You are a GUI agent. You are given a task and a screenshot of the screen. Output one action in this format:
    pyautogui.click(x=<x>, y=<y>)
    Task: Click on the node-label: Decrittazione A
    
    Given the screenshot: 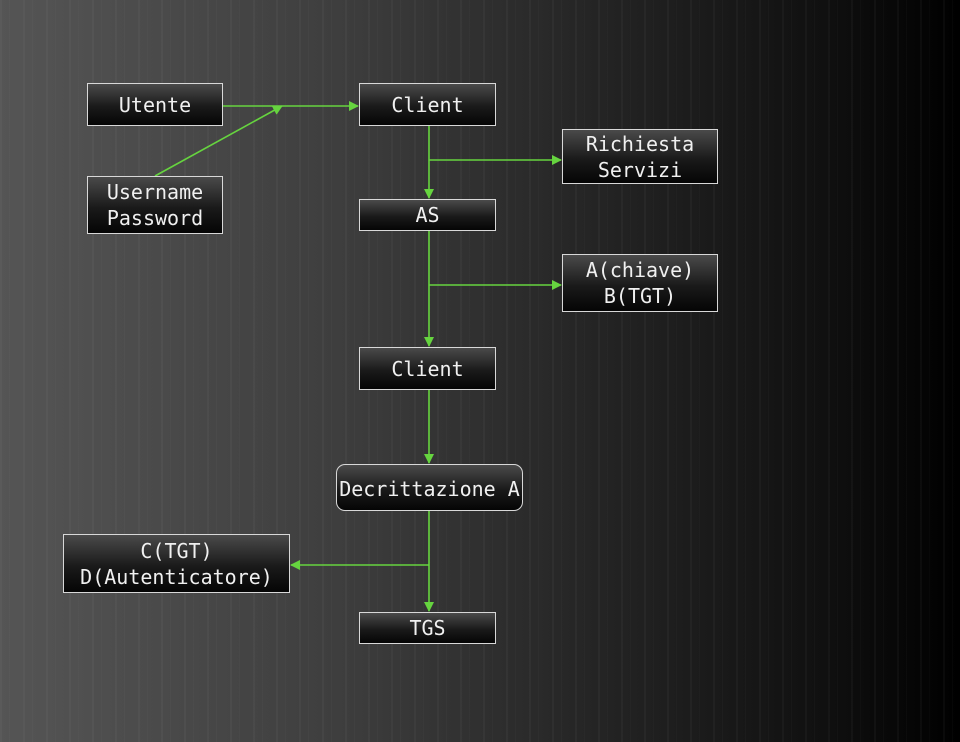 What is the action you would take?
    pyautogui.click(x=429, y=488)
    